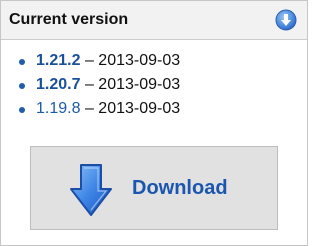 The image size is (320, 246). I want to click on download-arrow-icon, so click(91, 190).